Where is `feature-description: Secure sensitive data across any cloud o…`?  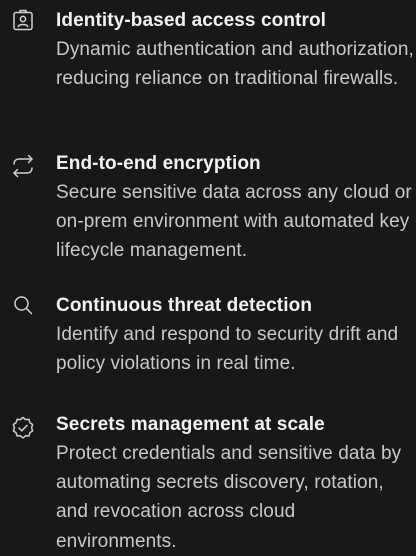
feature-description: Secure sensitive data across any cloud o… is located at coordinates (234, 222).